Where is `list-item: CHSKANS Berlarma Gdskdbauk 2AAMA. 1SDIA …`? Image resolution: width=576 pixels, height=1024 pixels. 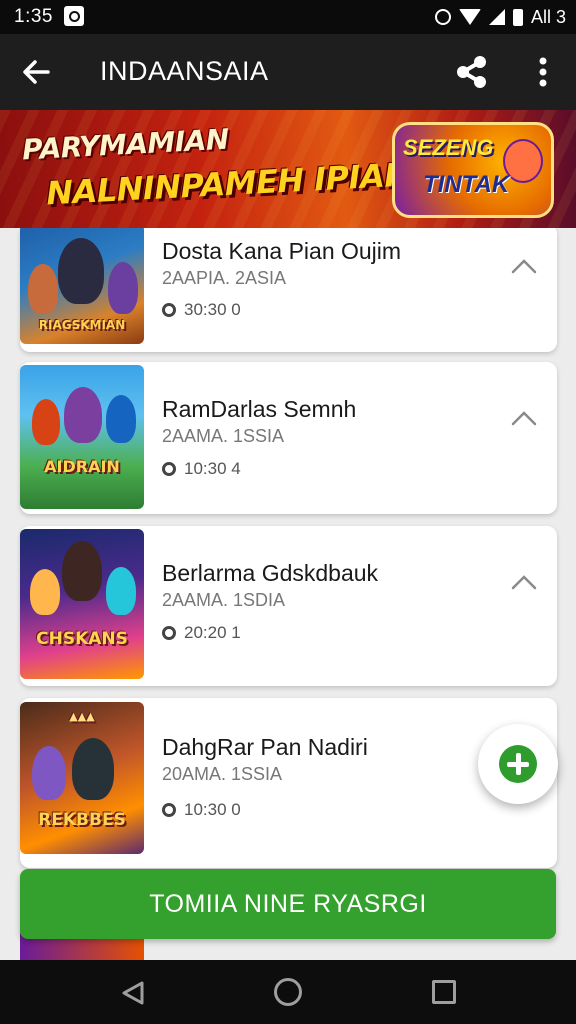 list-item: CHSKANS Berlarma Gdskdbauk 2AAMA. 1SDIA … is located at coordinates (288, 606).